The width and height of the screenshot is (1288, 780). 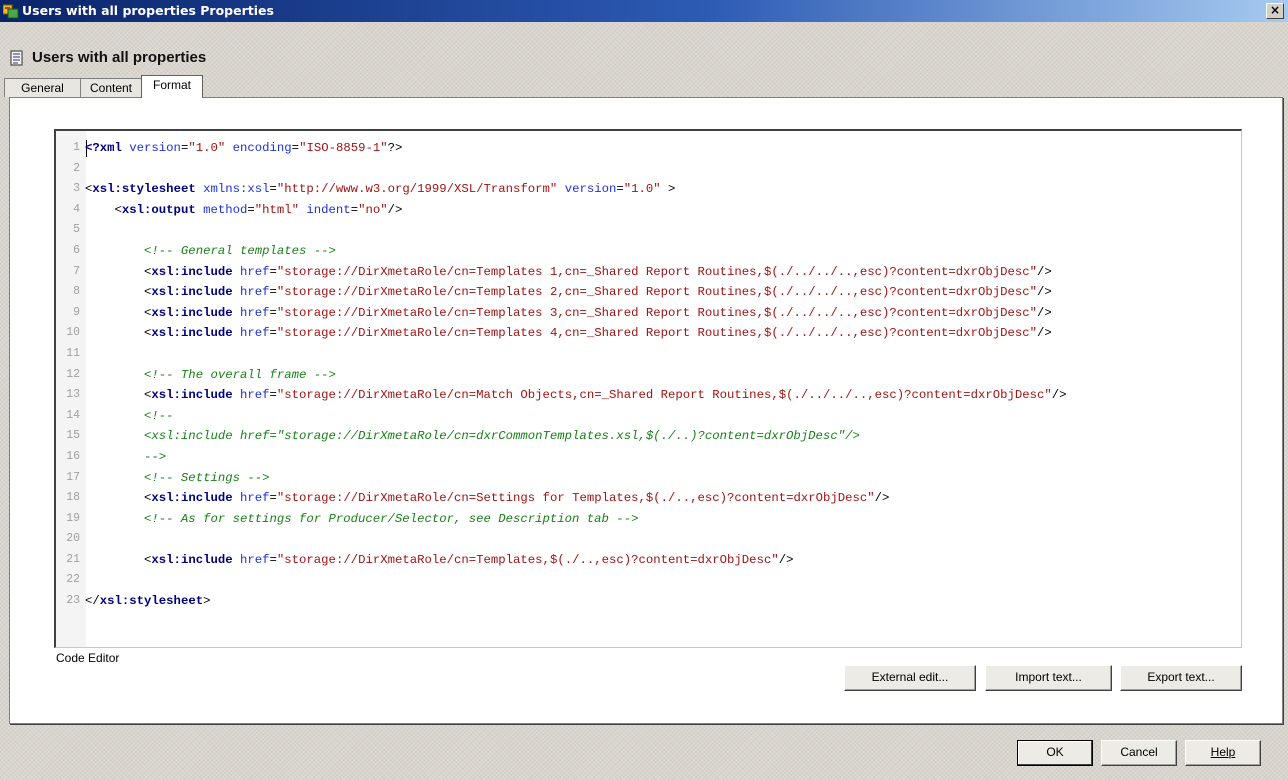 What do you see at coordinates (119, 57) in the screenshot?
I see `page-title: Users with all properties` at bounding box center [119, 57].